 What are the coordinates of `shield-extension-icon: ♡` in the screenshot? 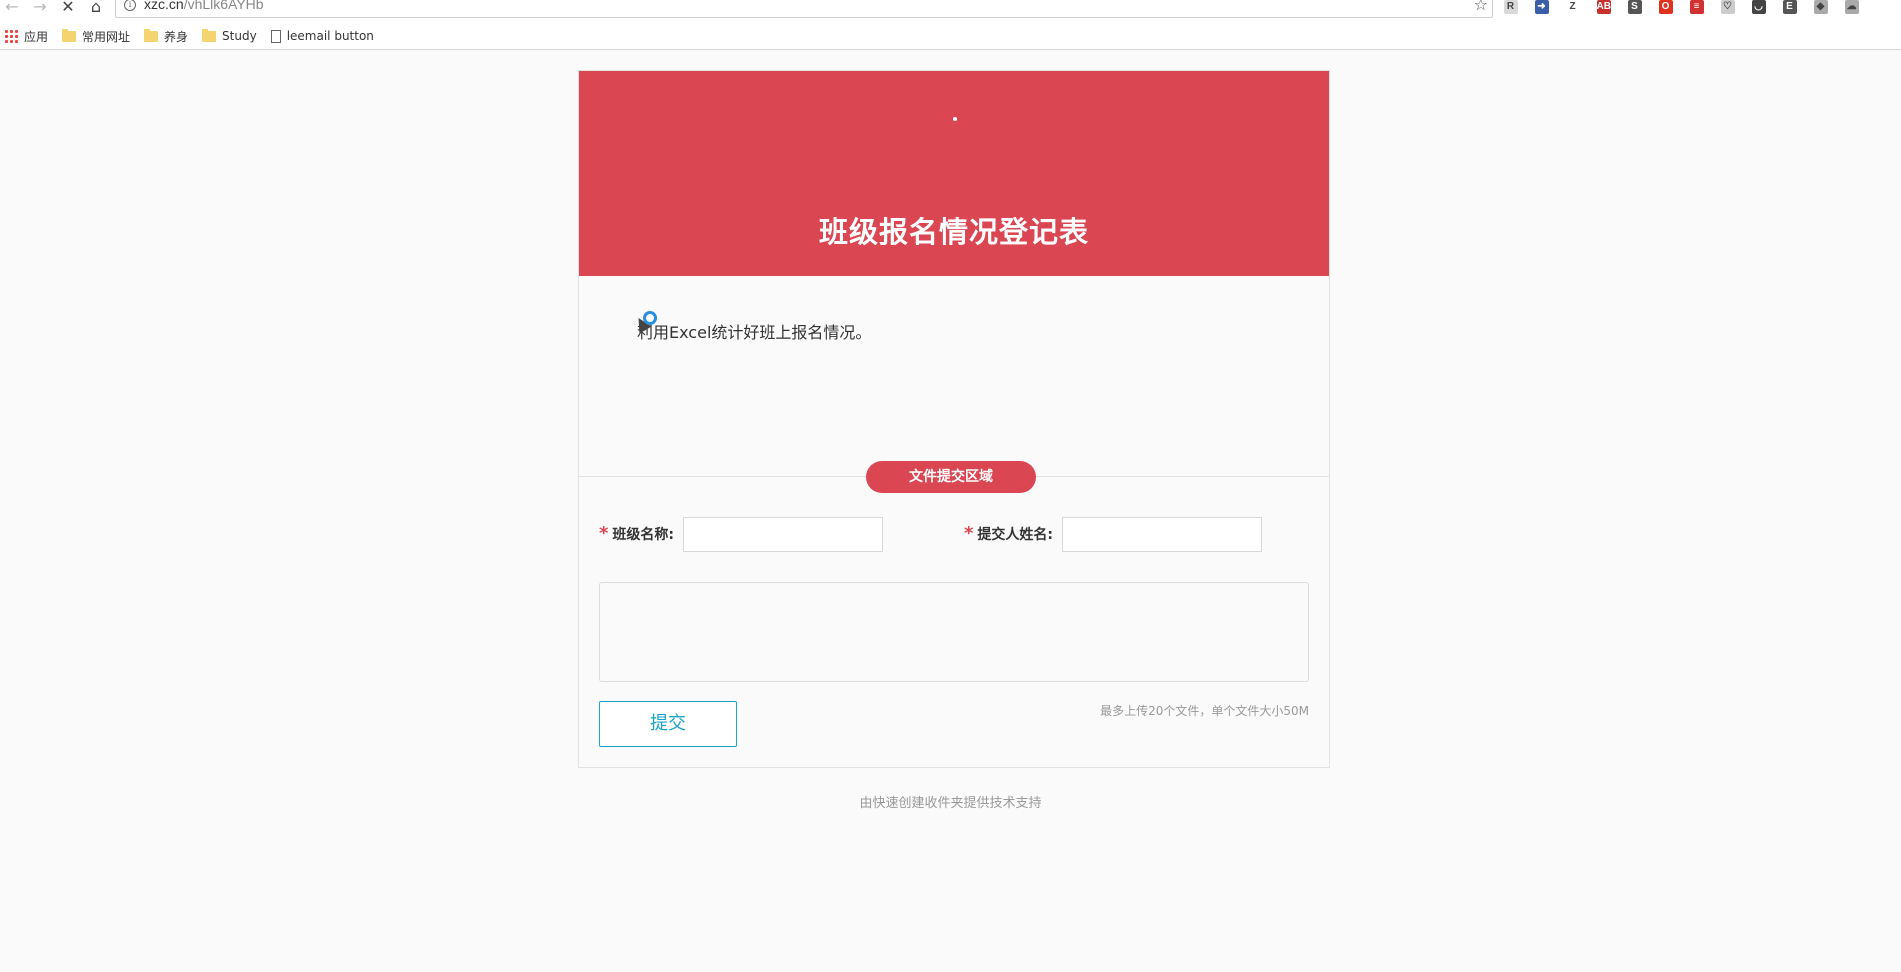 It's located at (1727, 8).